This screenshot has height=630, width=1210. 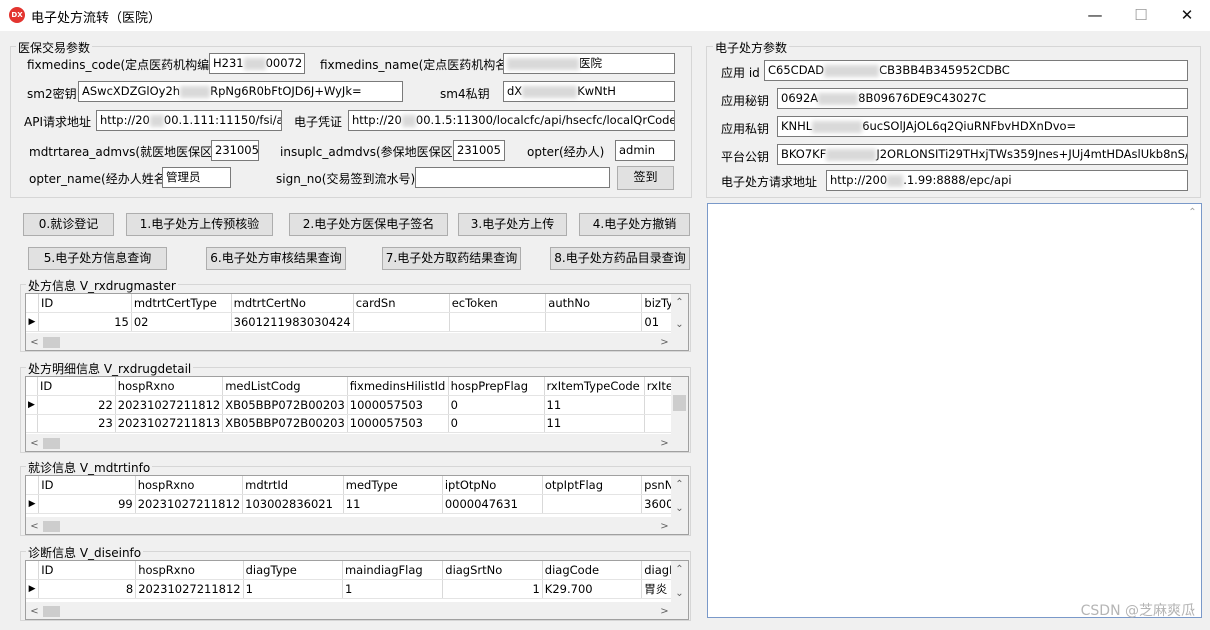 I want to click on column-header: otpIptFlag, so click(x=592, y=485).